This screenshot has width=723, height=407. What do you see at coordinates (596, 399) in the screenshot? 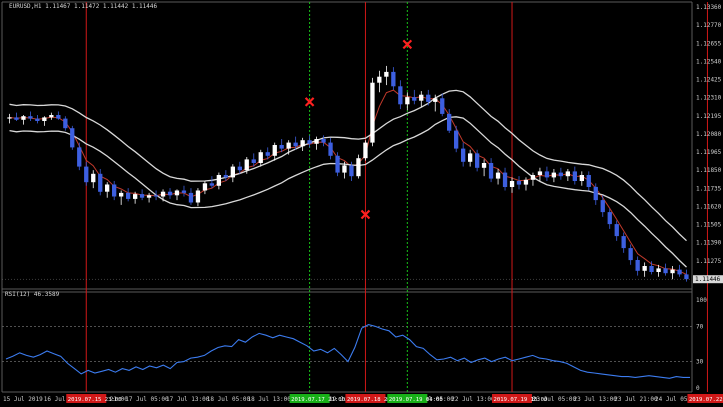
I see `time-tick-label: 23 Jul 13:00` at bounding box center [596, 399].